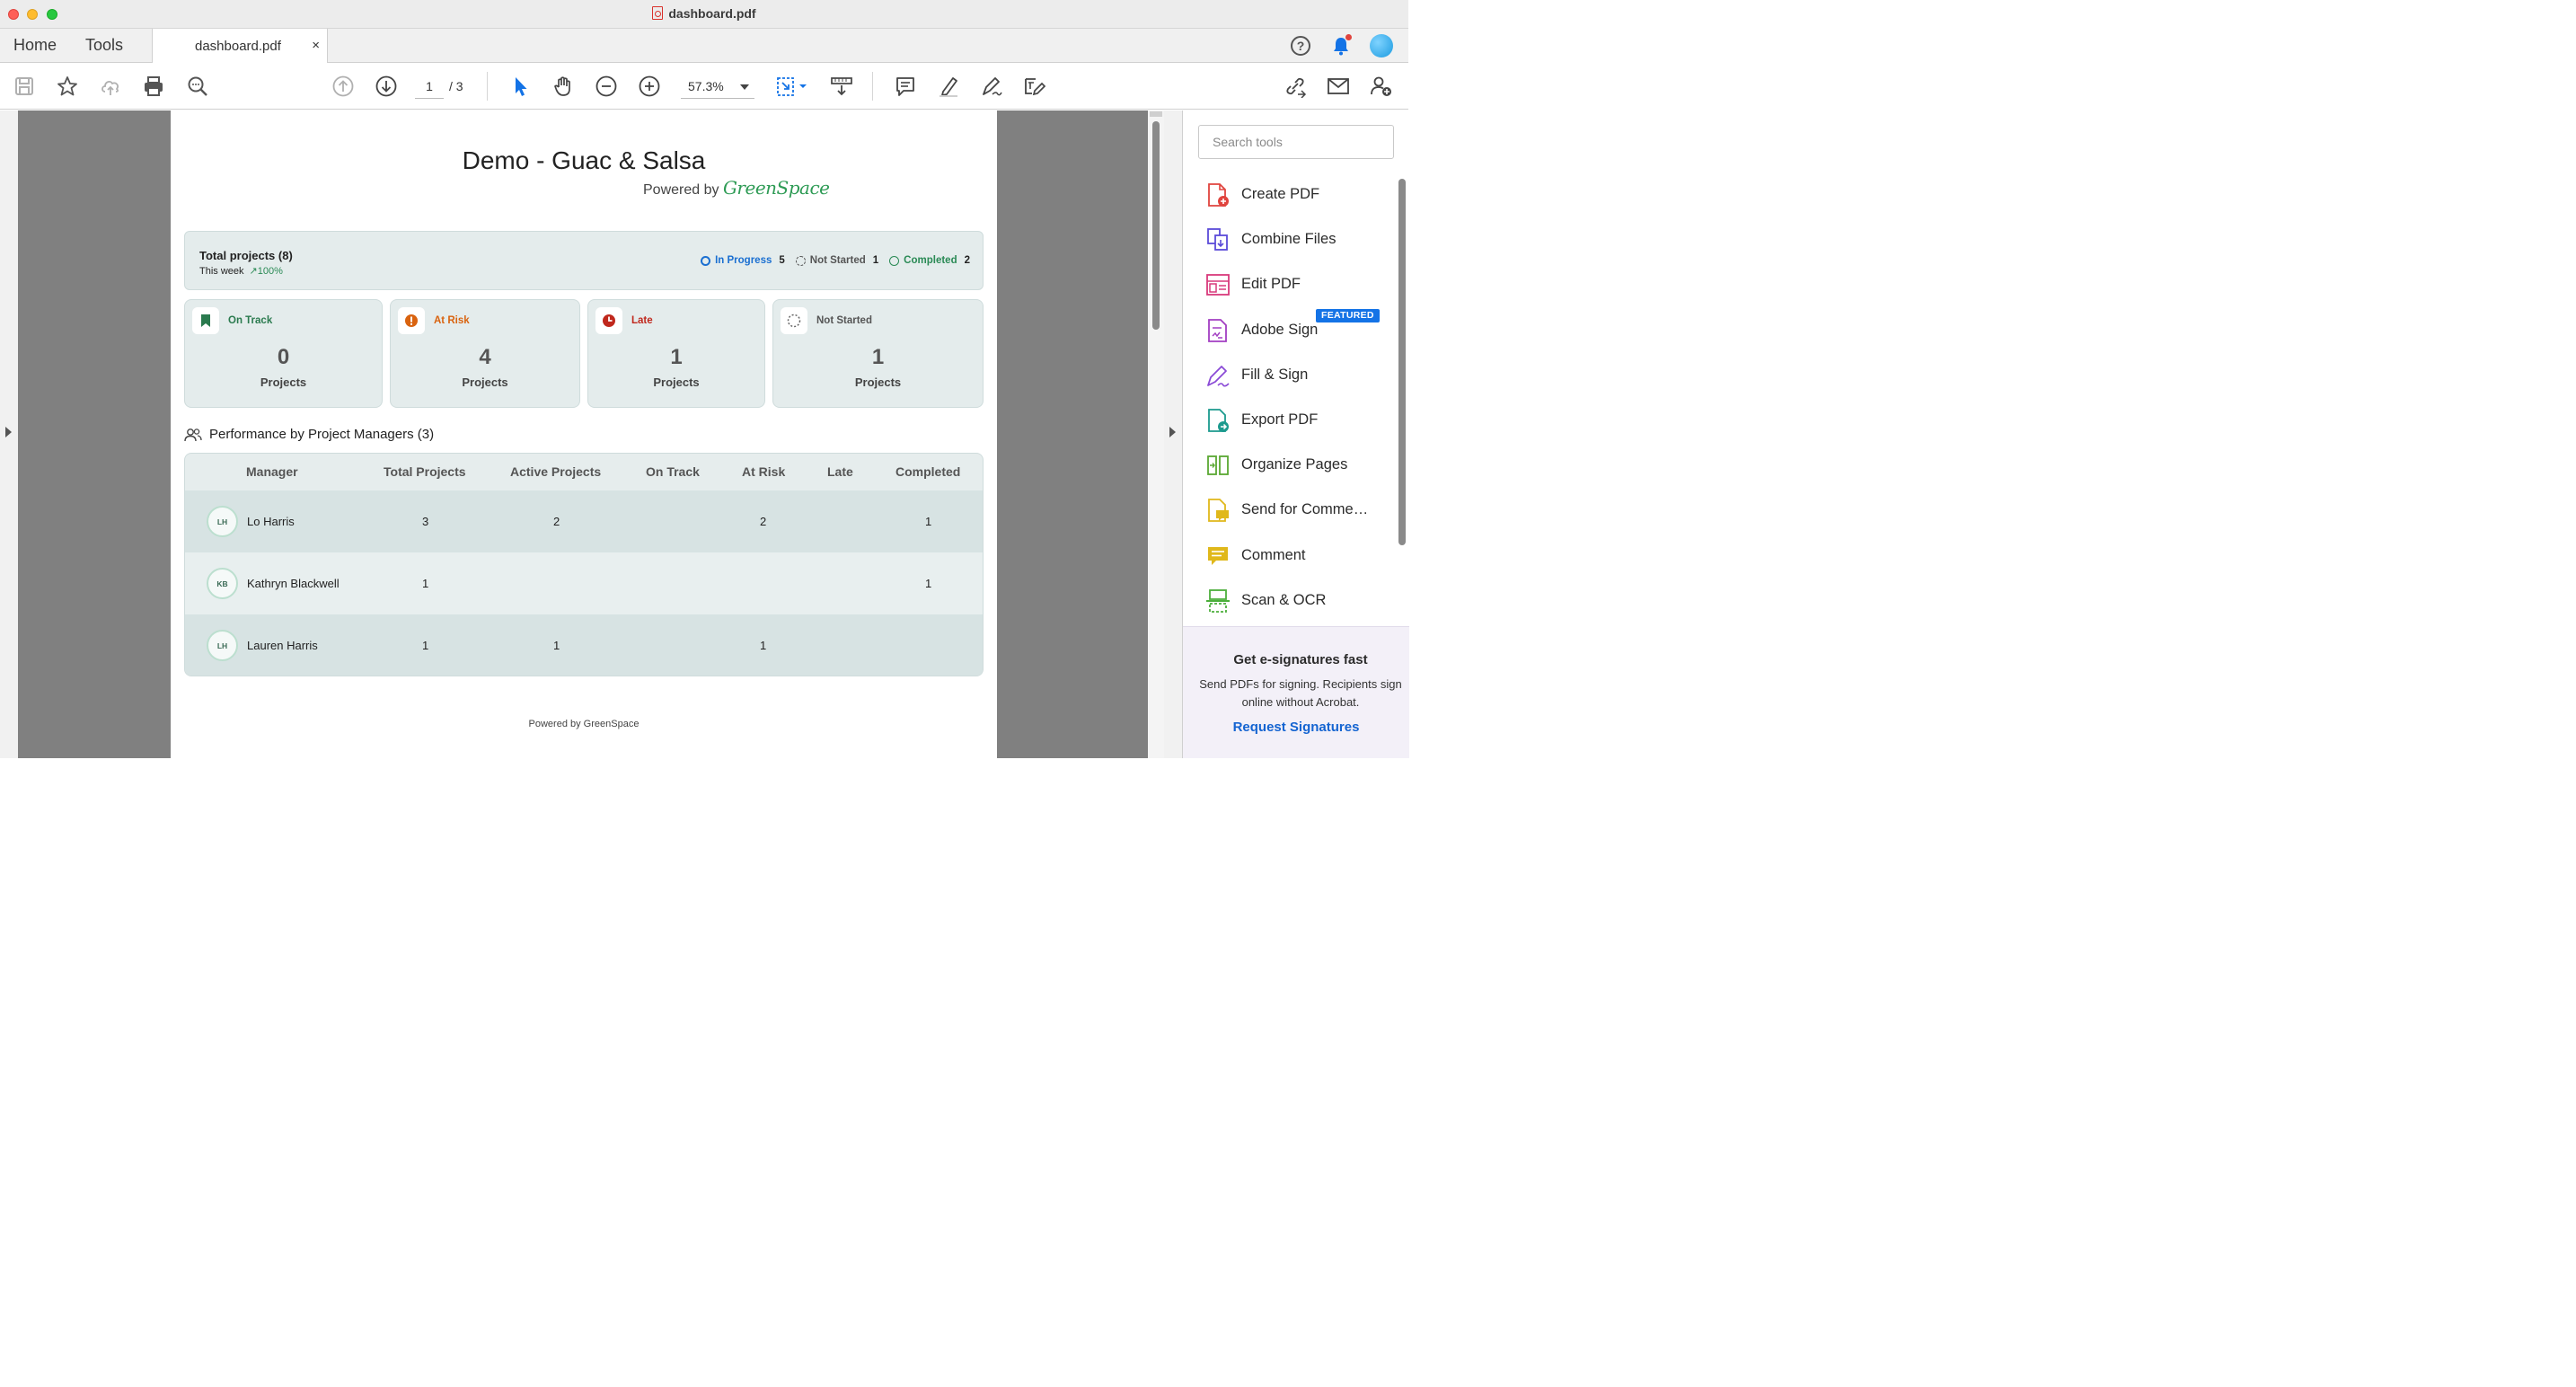  I want to click on warning-icon, so click(411, 320).